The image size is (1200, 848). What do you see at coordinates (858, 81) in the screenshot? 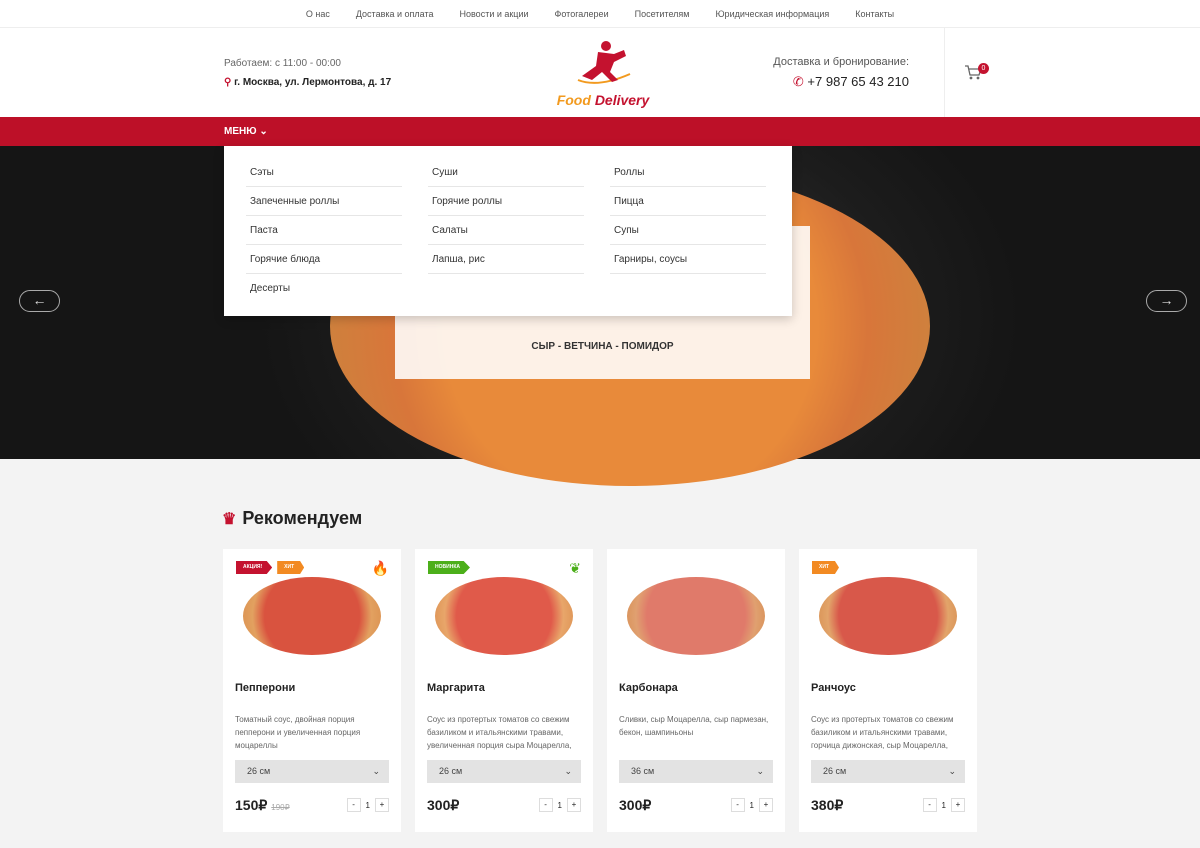
I see `phone-number: +7 987 65 43 210` at bounding box center [858, 81].